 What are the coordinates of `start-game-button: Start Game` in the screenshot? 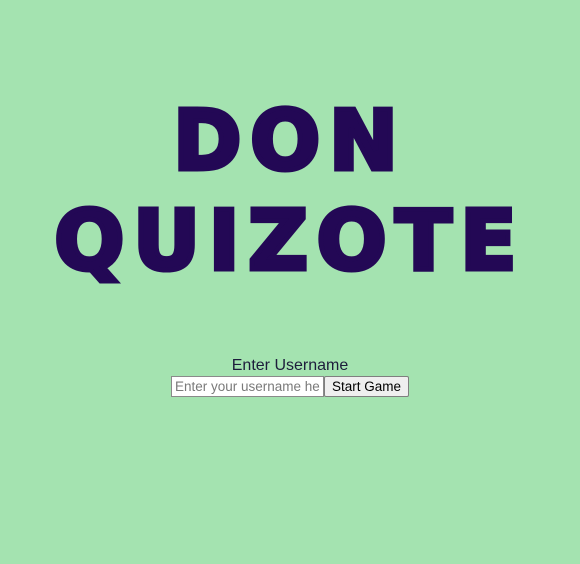 It's located at (366, 386).